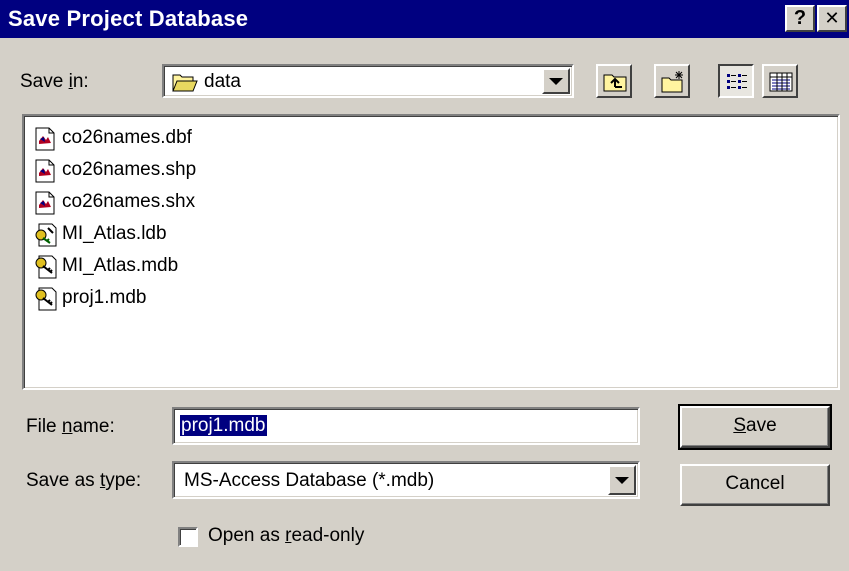  Describe the element at coordinates (120, 265) in the screenshot. I see `file-name-text: MI_Atlas.mdb` at that location.